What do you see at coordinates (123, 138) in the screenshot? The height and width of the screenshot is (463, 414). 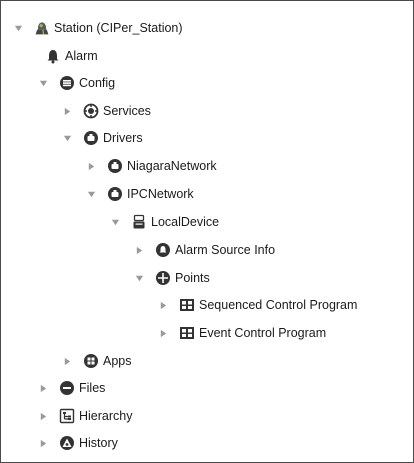 I see `tree-node-label: Drivers` at bounding box center [123, 138].